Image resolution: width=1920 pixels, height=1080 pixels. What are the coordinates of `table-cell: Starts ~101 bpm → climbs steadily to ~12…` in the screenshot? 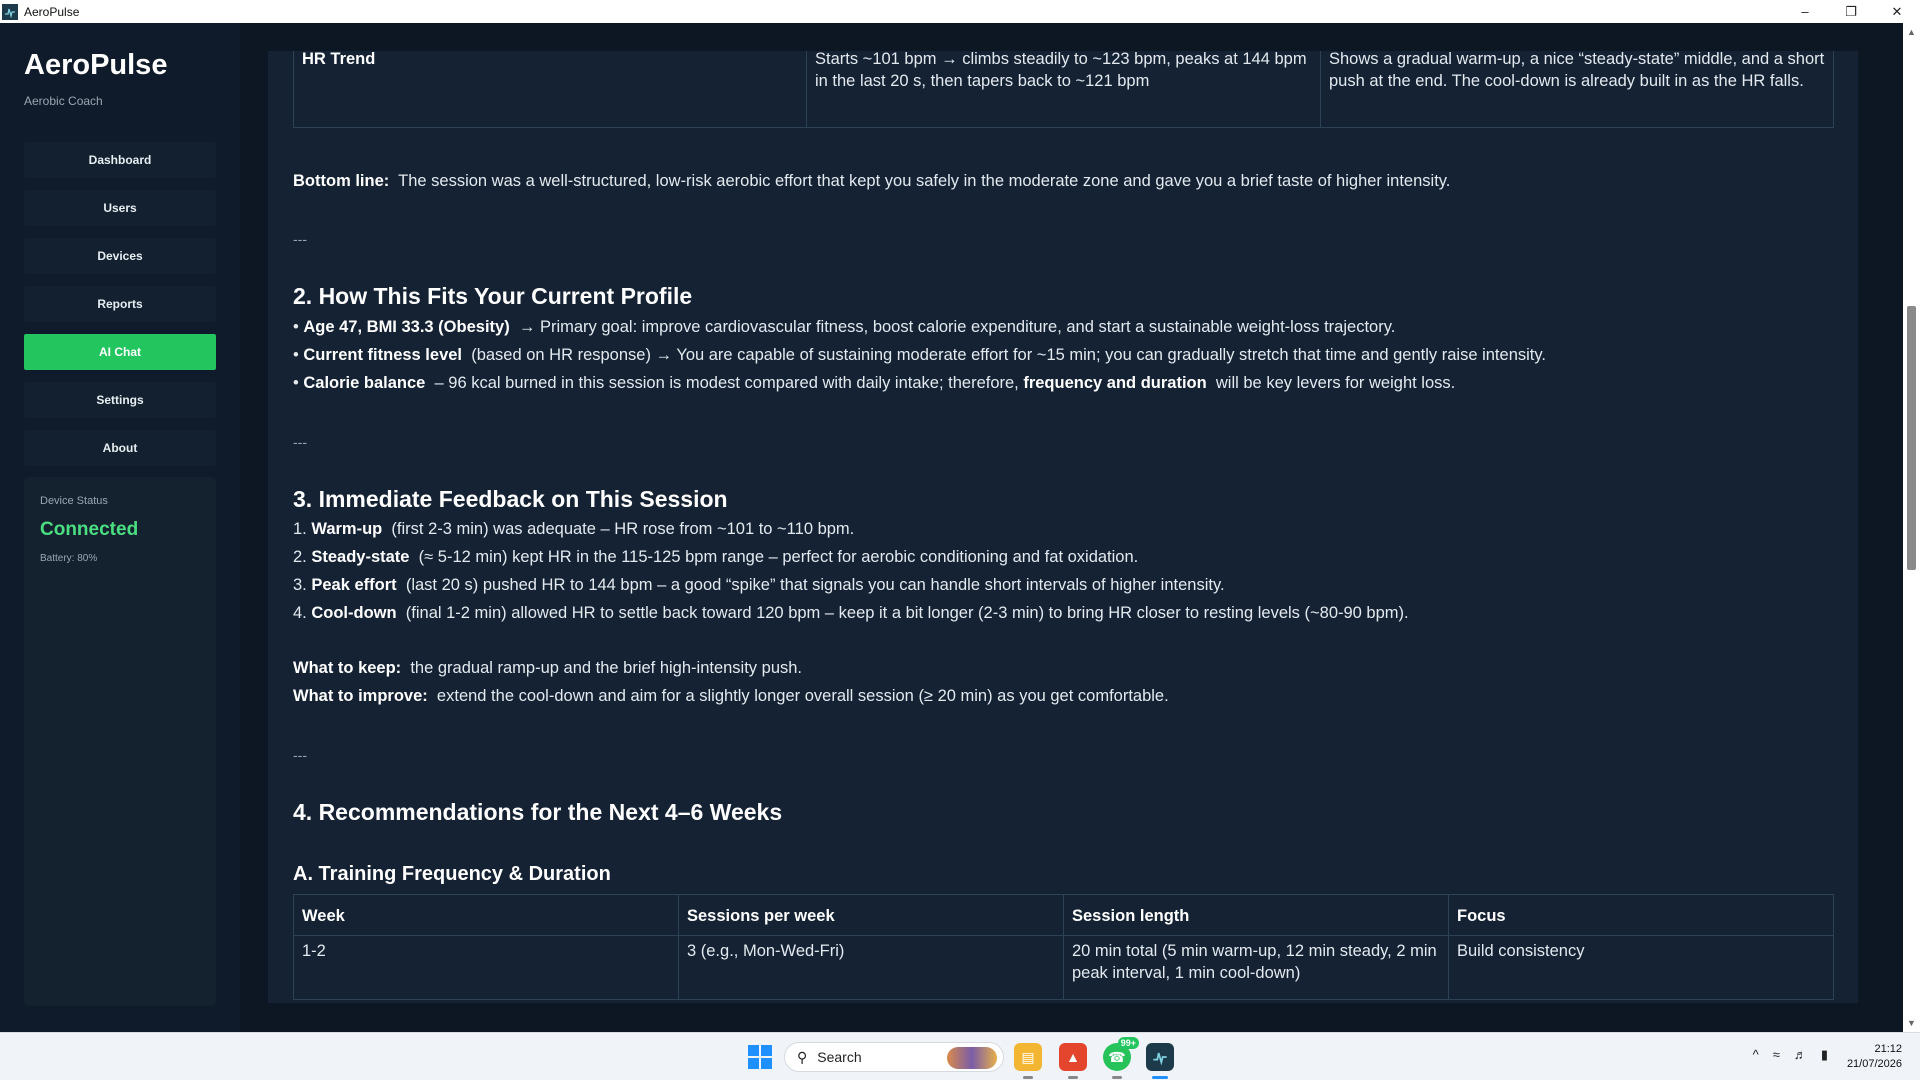 It's located at (1063, 89).